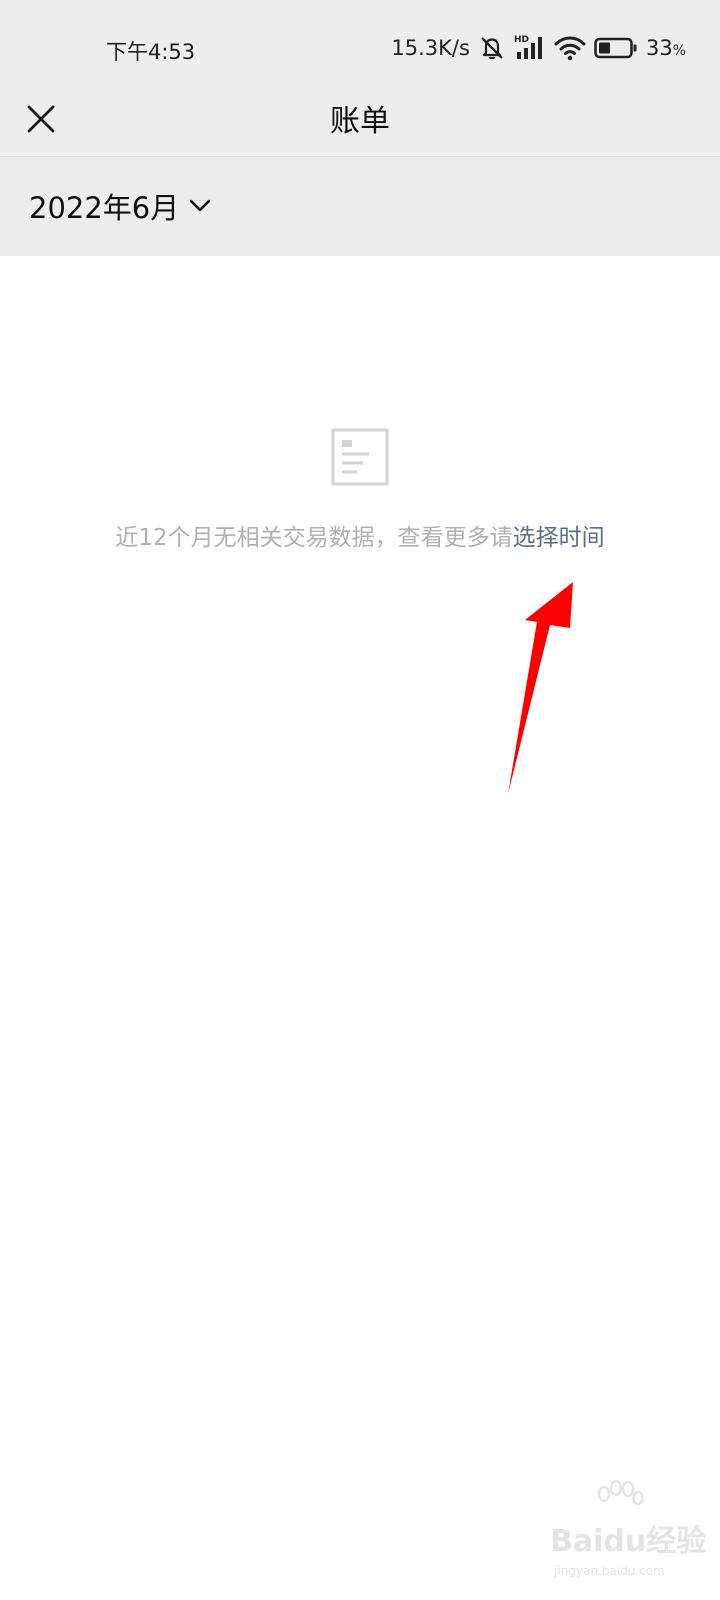 The width and height of the screenshot is (720, 1600). Describe the element at coordinates (609, 1571) in the screenshot. I see `watermark-url: jingyan.baidu.com` at that location.